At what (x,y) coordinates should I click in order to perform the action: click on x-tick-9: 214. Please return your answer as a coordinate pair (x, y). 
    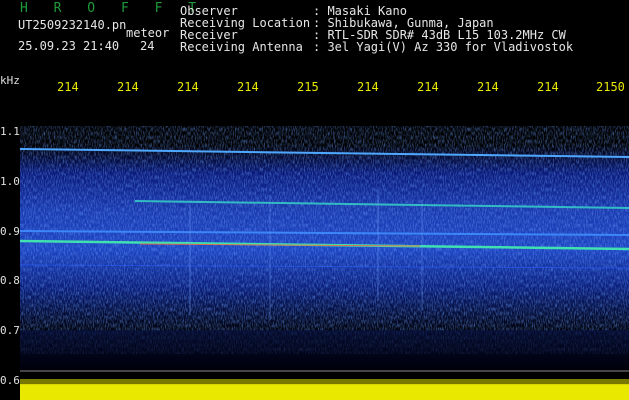
    Looking at the image, I should click on (548, 87).